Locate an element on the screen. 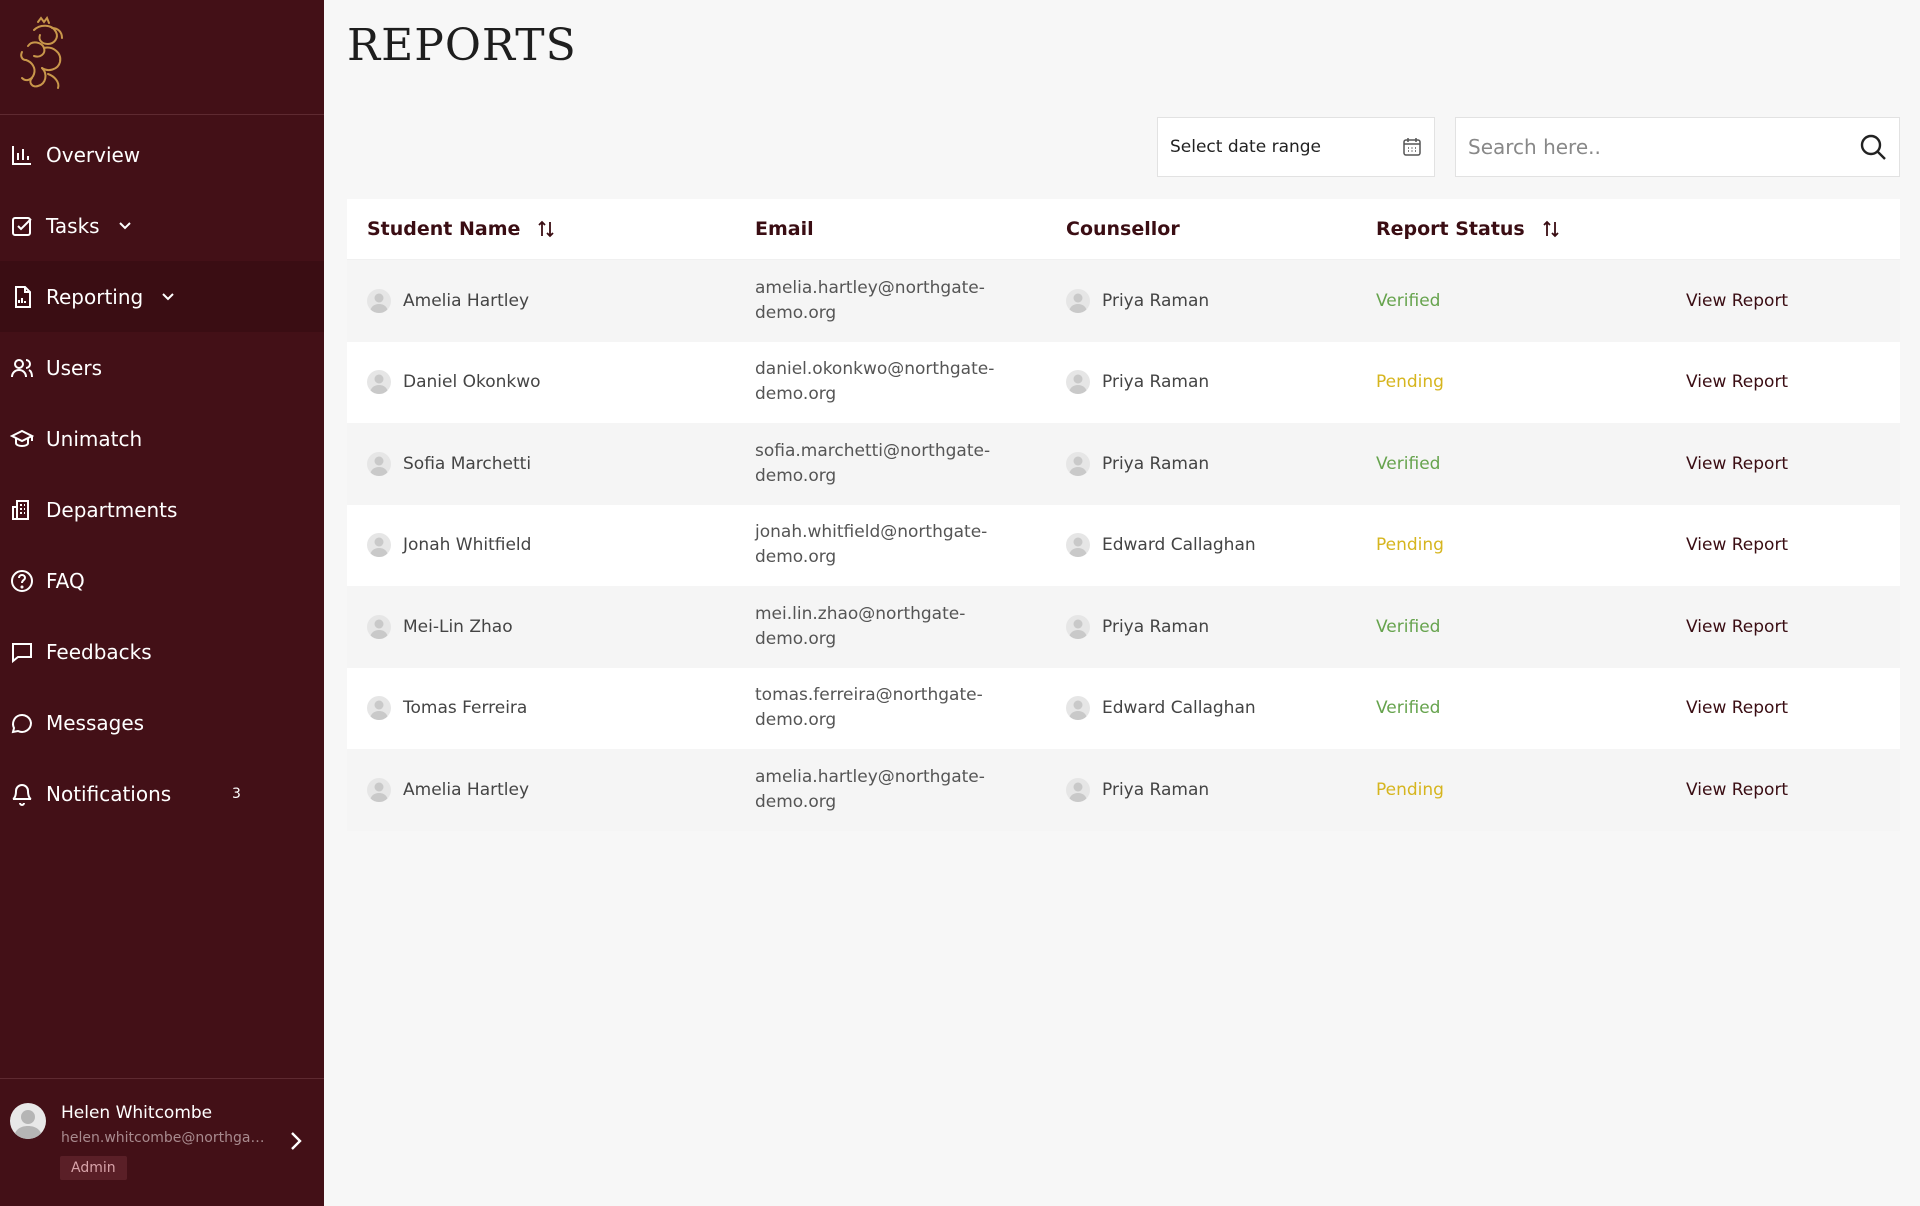 This screenshot has width=1920, height=1206. sidebar-item-faq: FAQ is located at coordinates (162, 580).